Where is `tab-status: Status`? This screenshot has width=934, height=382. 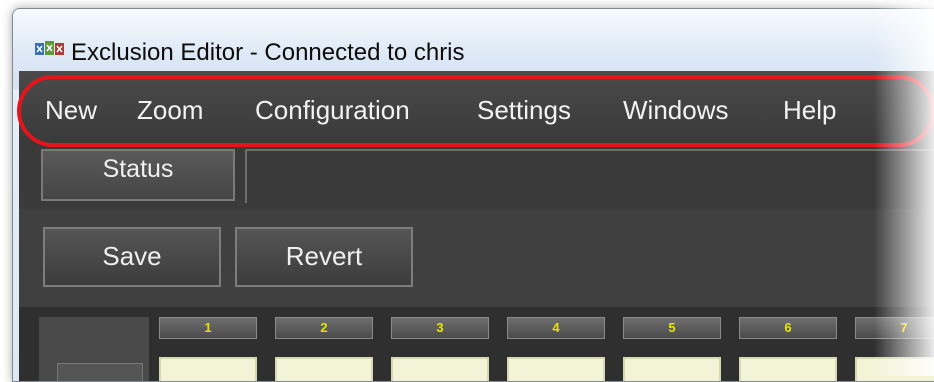
tab-status: Status is located at coordinates (138, 175).